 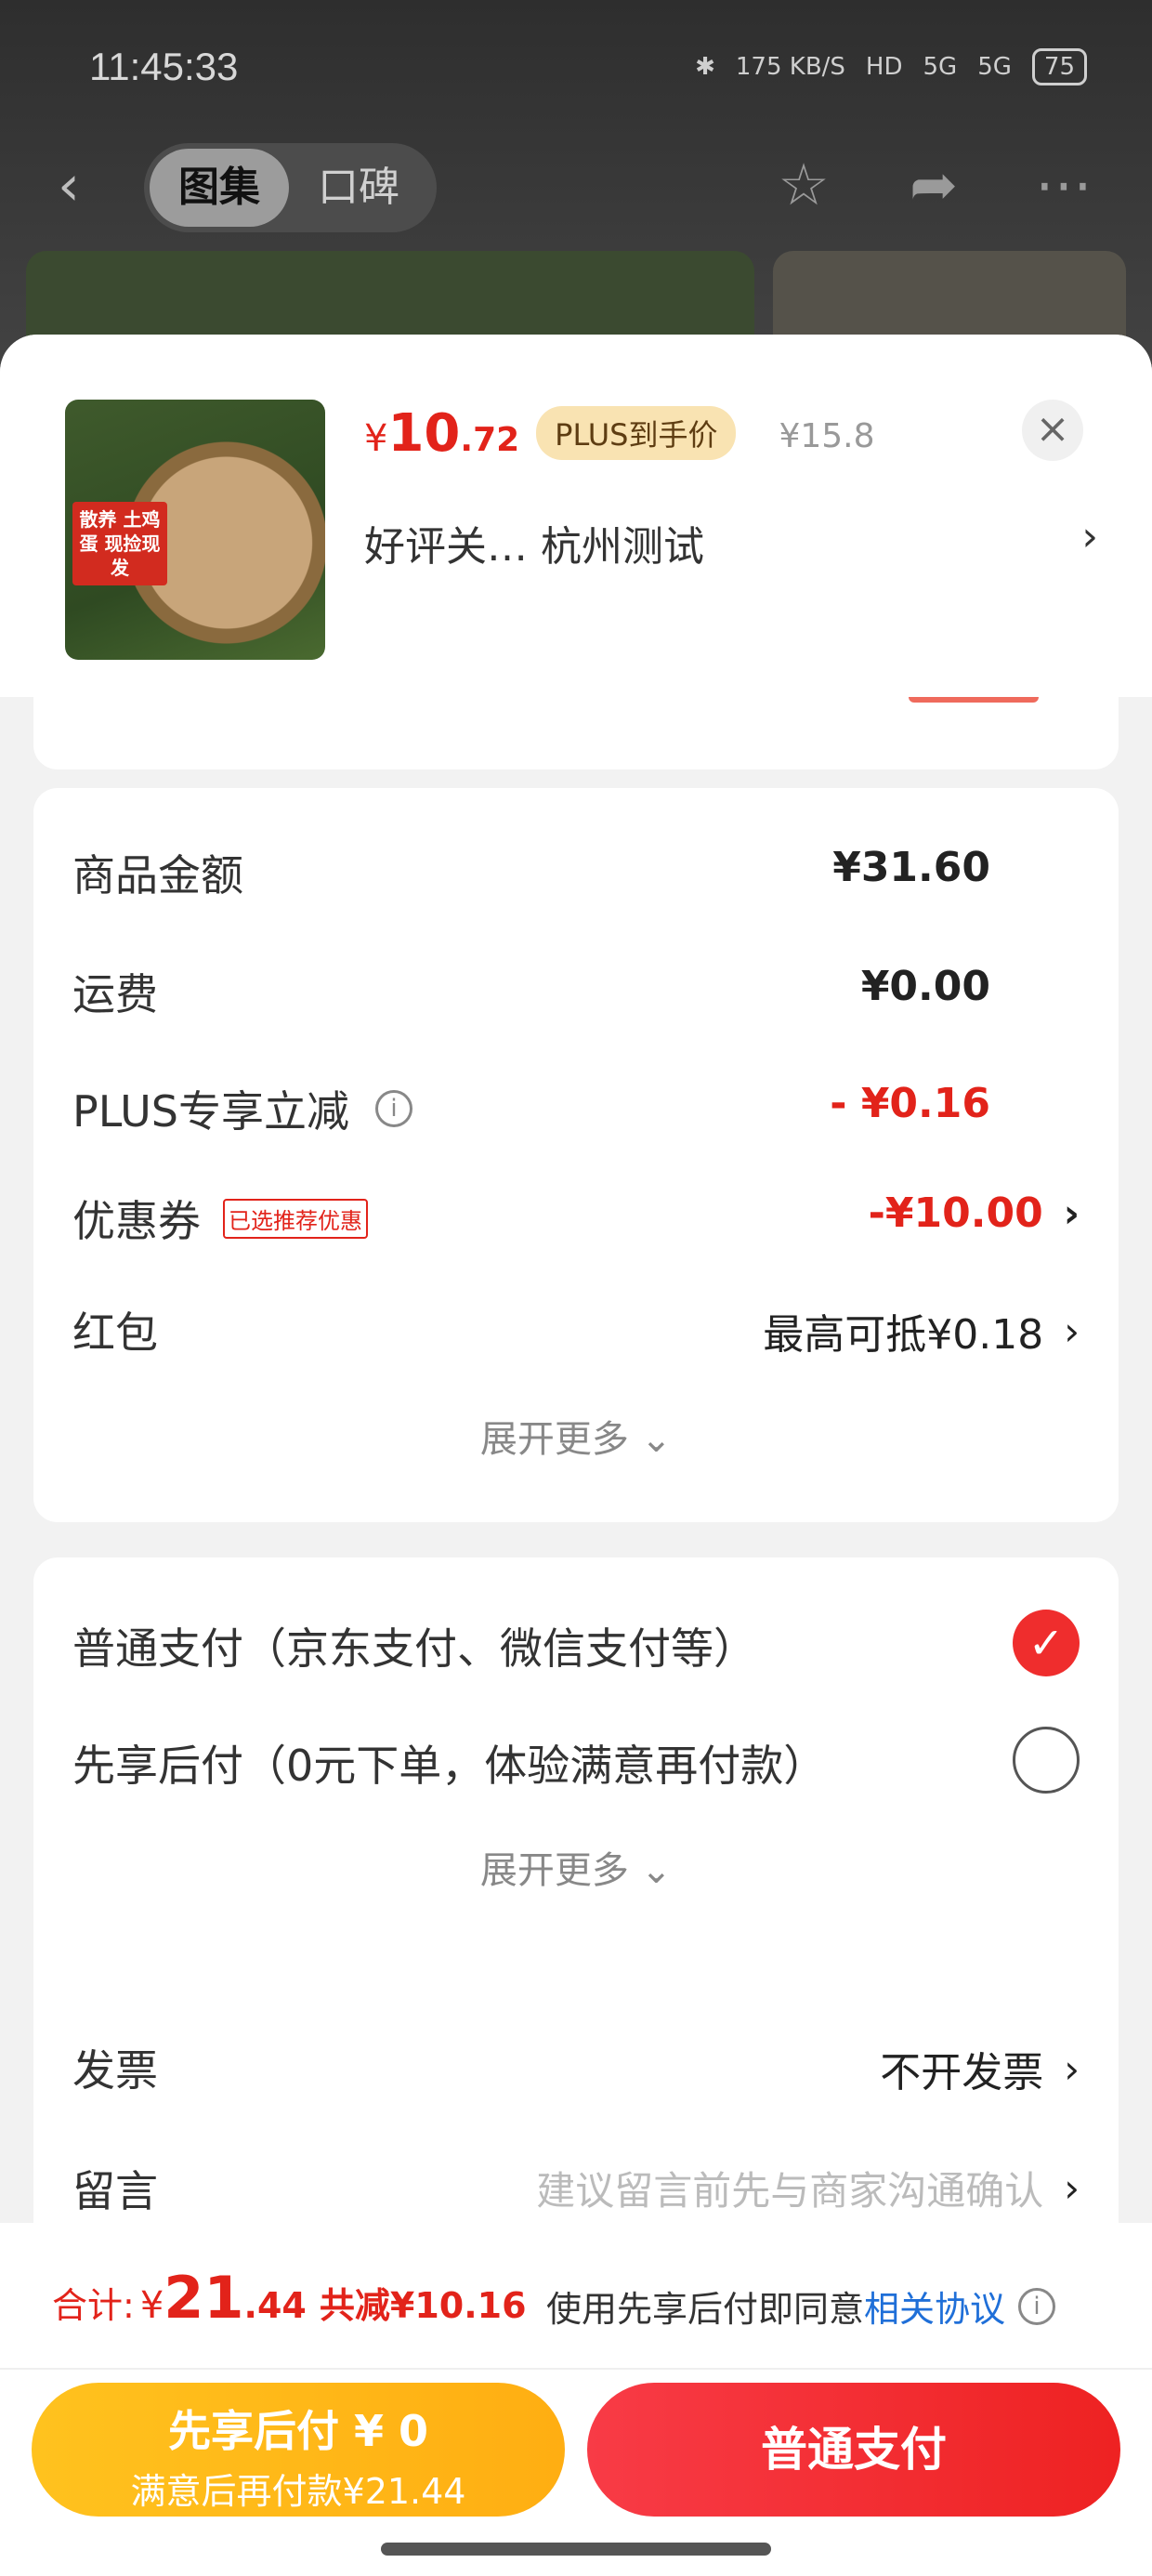 I want to click on row-value-wrap: 建议留言前先与商家沟通确认 ›, so click(x=808, y=2188).